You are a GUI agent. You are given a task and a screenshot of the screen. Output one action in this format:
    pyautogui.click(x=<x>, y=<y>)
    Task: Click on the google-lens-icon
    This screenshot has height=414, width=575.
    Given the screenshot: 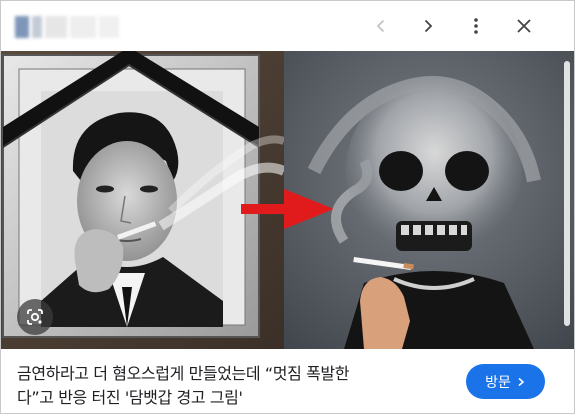 What is the action you would take?
    pyautogui.click(x=35, y=317)
    